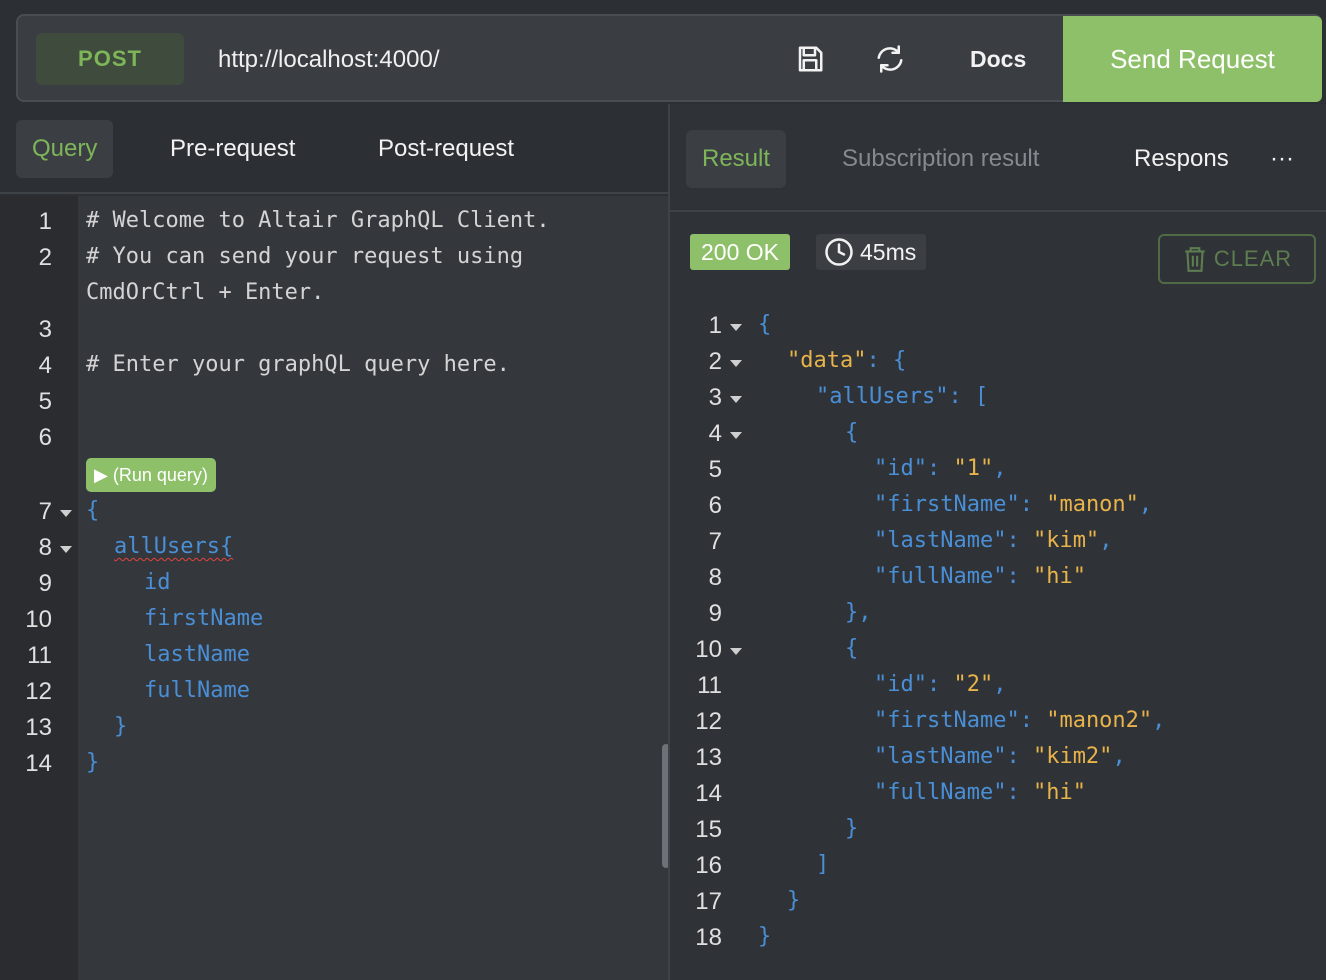 This screenshot has width=1326, height=980. I want to click on trash-icon, so click(1195, 259).